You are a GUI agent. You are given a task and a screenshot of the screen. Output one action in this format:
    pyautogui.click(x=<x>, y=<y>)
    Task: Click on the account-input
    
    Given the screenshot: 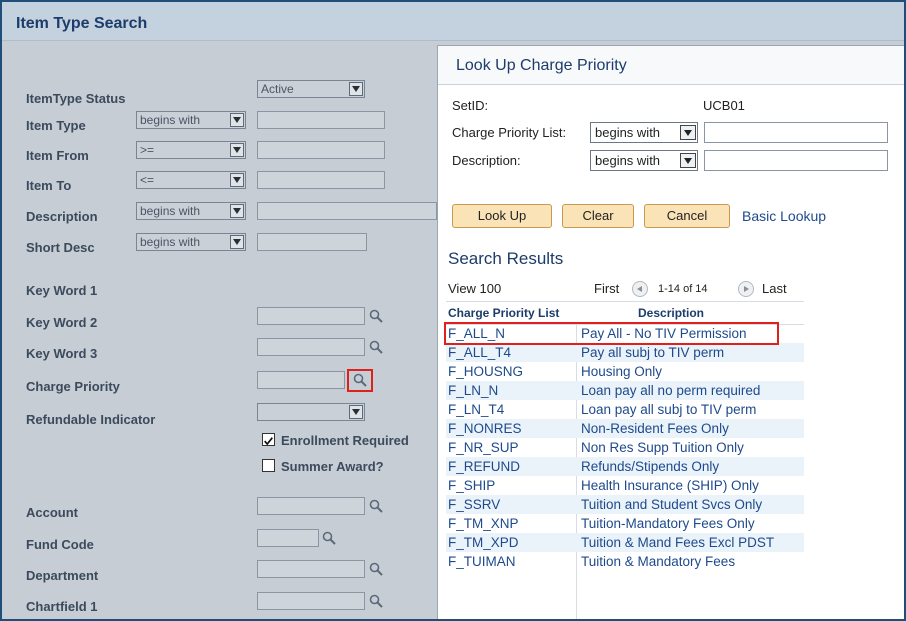 What is the action you would take?
    pyautogui.click(x=311, y=506)
    